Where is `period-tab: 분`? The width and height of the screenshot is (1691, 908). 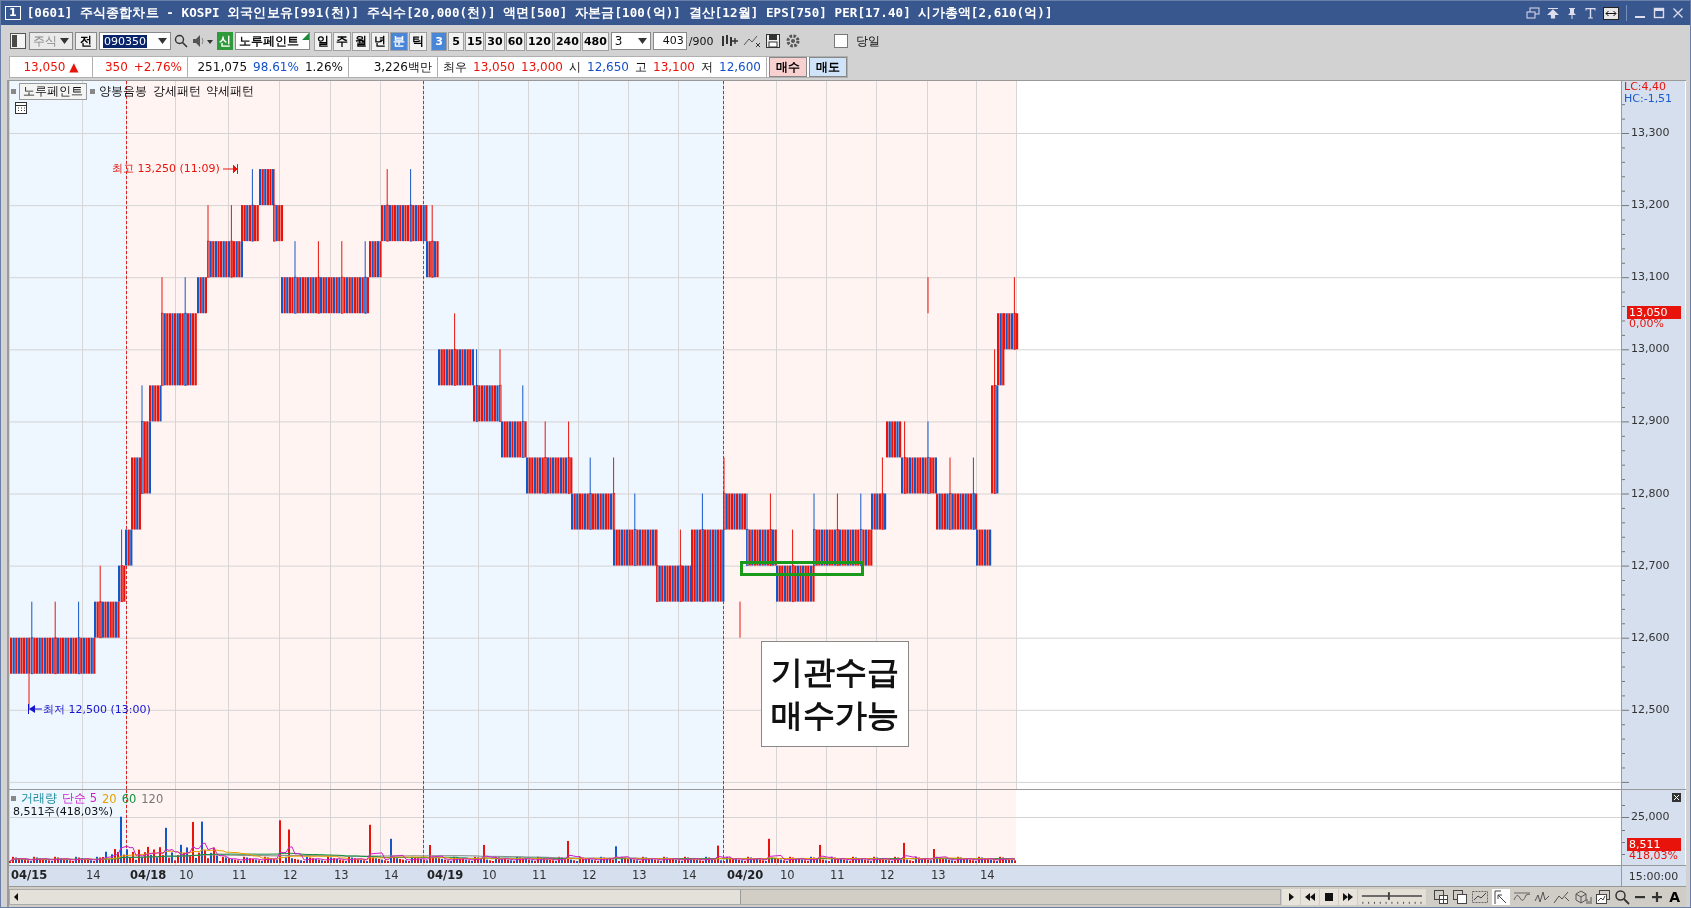 period-tab: 분 is located at coordinates (399, 41).